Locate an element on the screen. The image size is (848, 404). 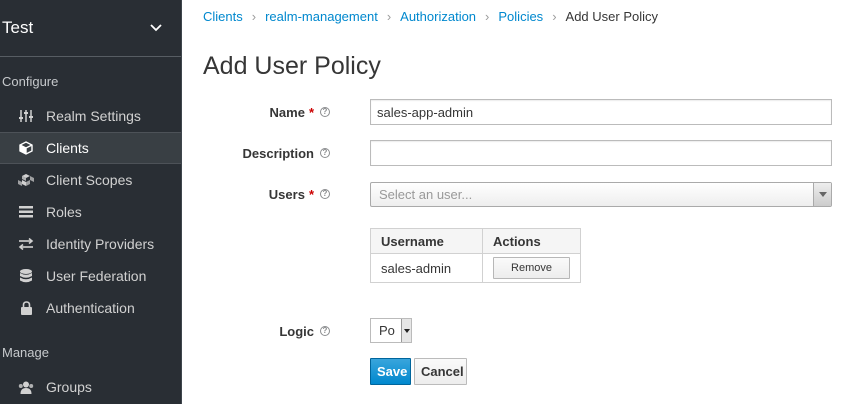
sidebar-item-user-federation: User Federation is located at coordinates (90, 276).